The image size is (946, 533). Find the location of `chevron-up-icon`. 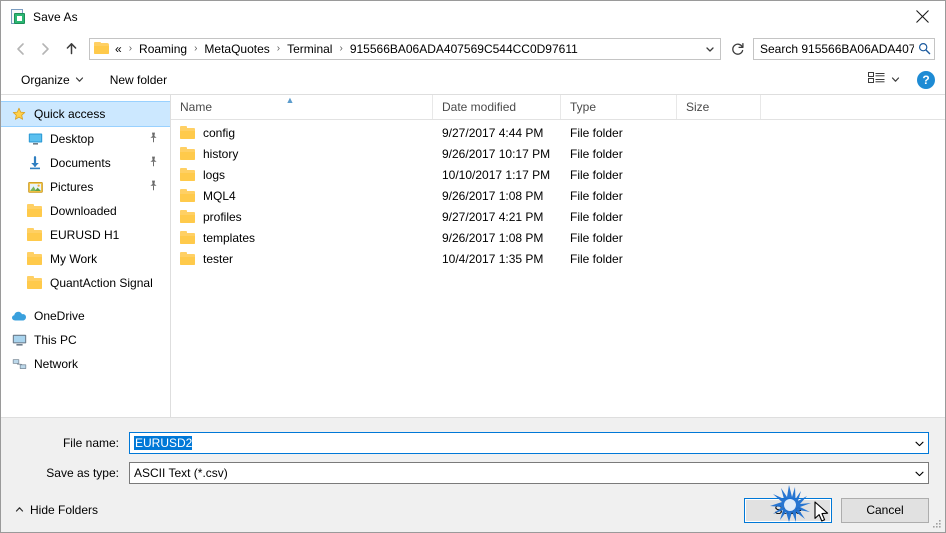

chevron-up-icon is located at coordinates (19, 510).